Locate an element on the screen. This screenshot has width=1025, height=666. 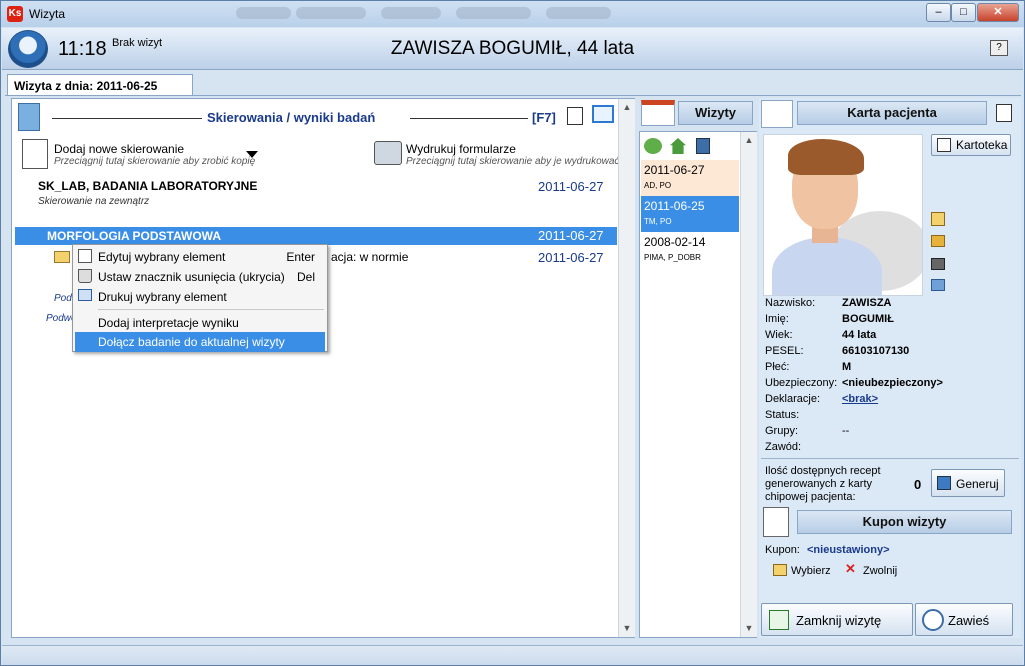
field-value: 44 lata is located at coordinates (859, 335).